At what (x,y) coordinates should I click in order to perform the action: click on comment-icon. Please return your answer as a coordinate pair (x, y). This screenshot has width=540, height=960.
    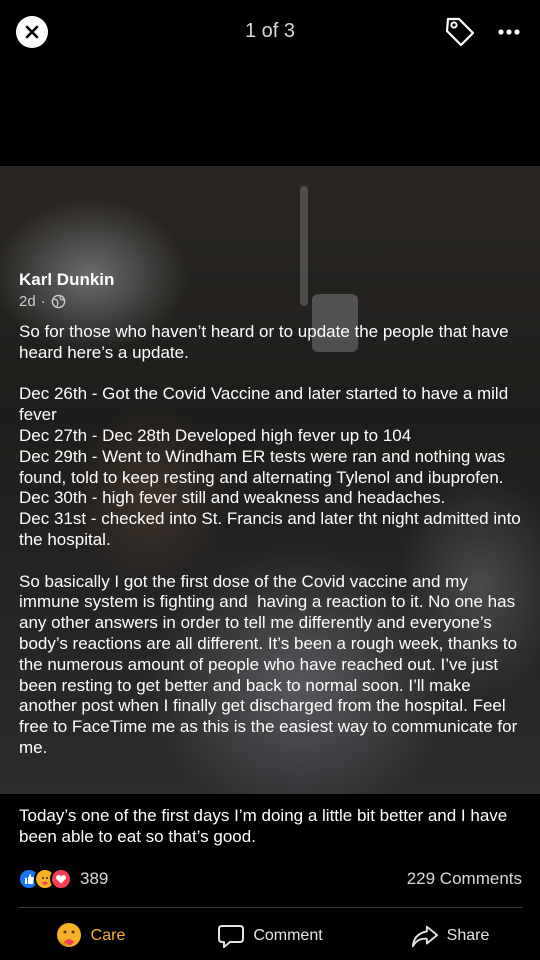
    Looking at the image, I should click on (231, 936).